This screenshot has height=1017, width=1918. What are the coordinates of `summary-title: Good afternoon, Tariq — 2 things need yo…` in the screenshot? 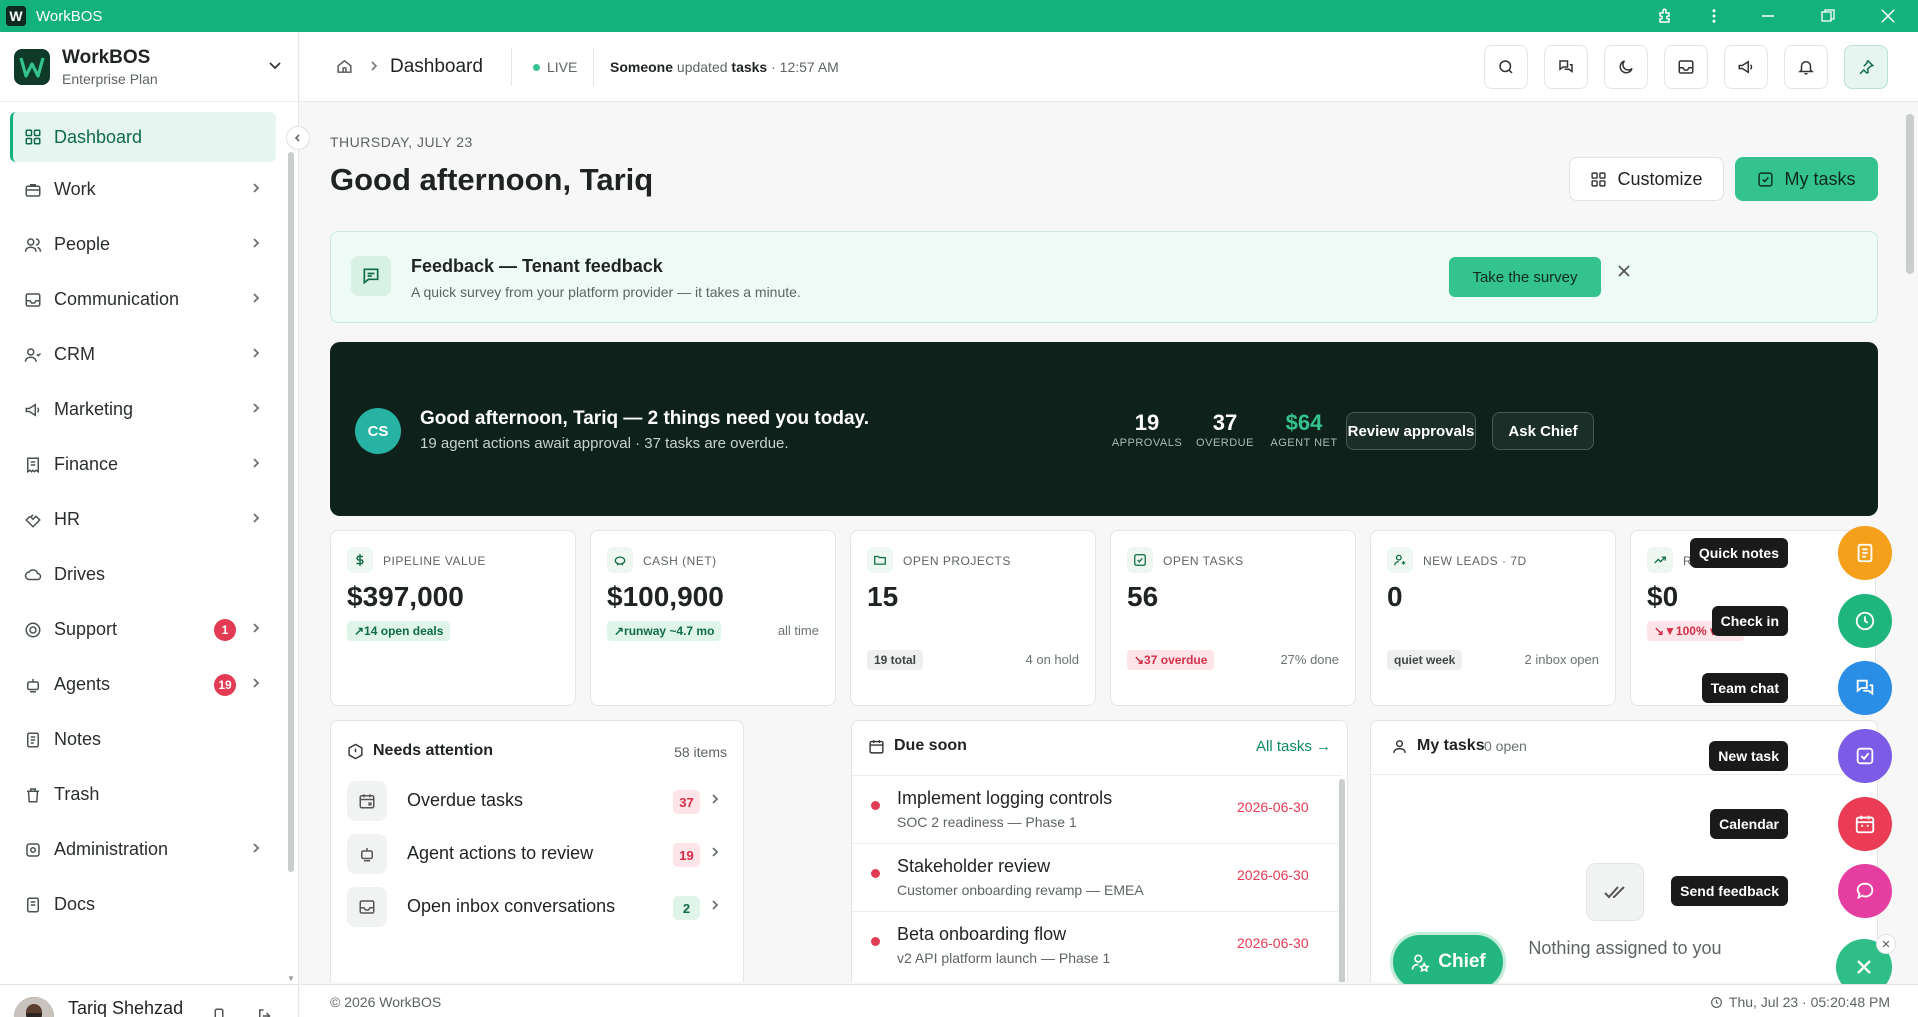 It's located at (644, 418).